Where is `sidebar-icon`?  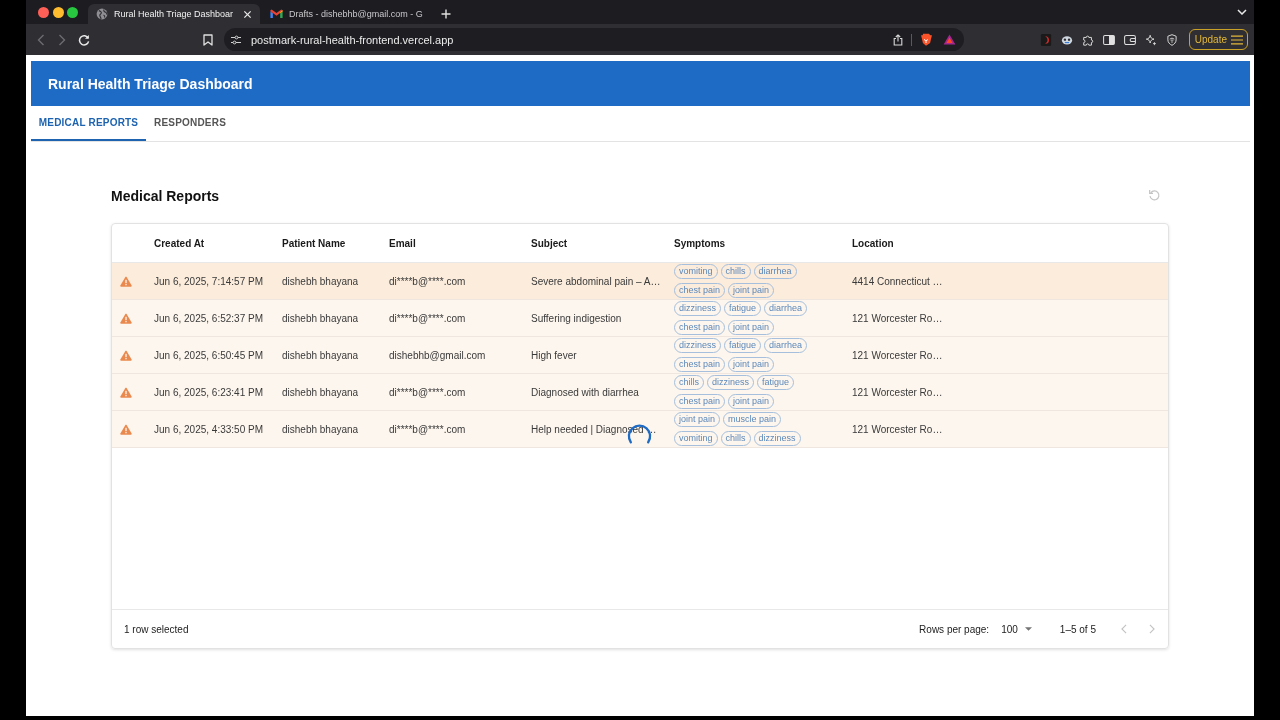
sidebar-icon is located at coordinates (1108, 39).